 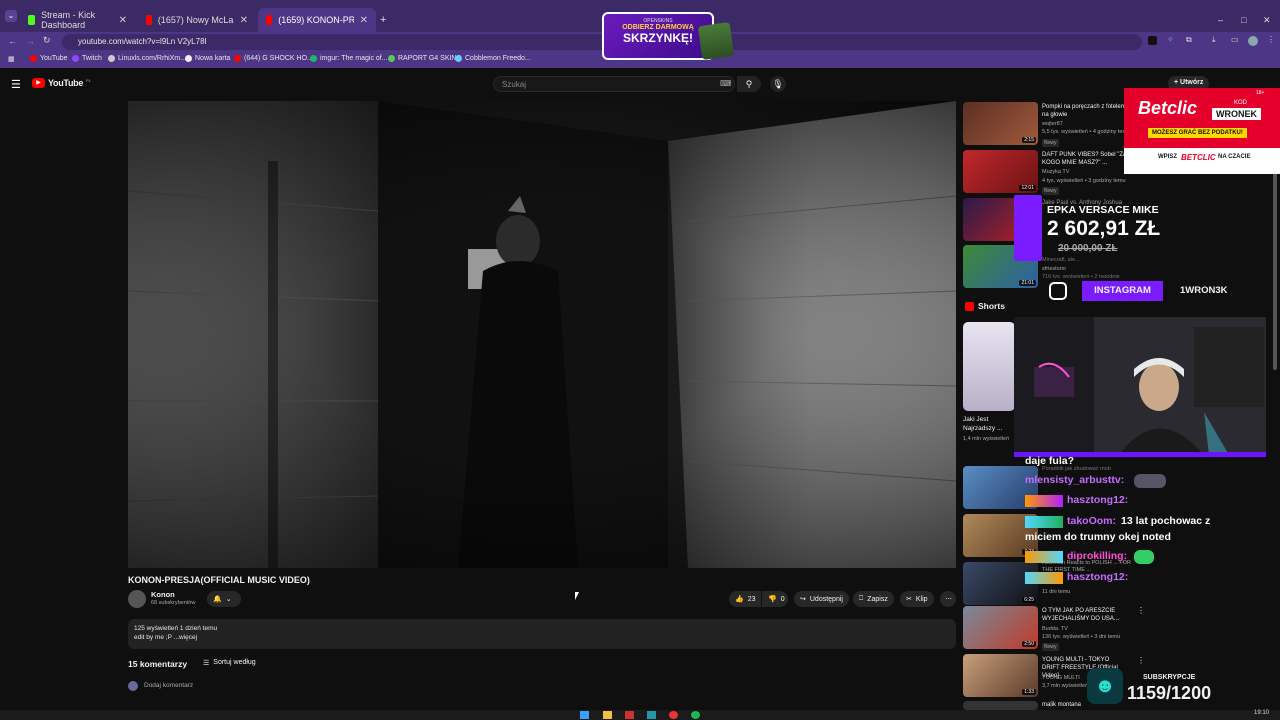 What do you see at coordinates (1243, 20) in the screenshot?
I see `maximize-button: □` at bounding box center [1243, 20].